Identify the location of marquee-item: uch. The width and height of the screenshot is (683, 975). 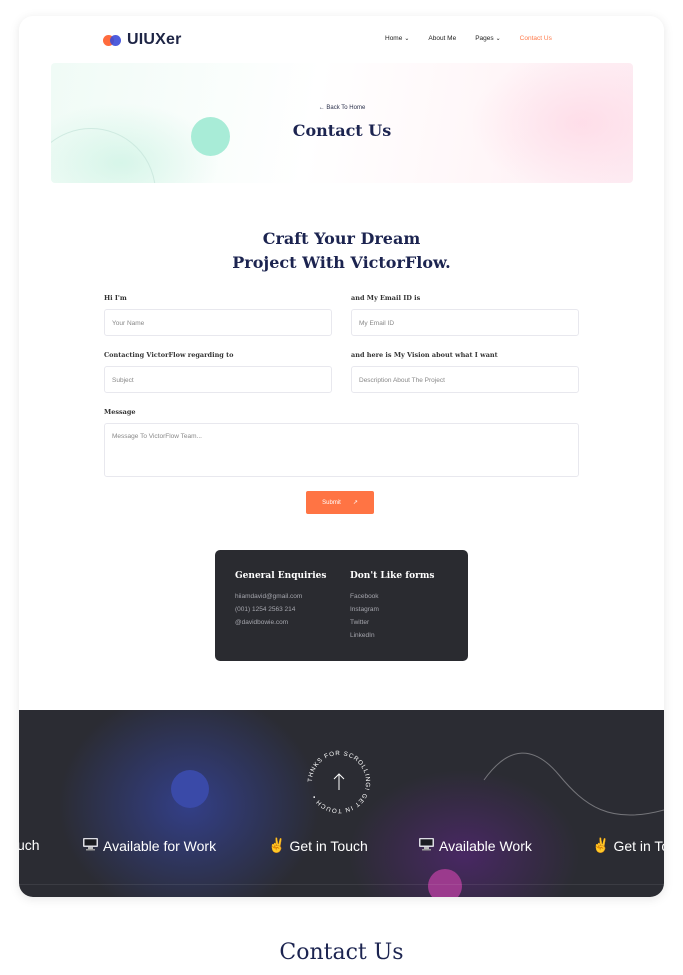
(29, 845).